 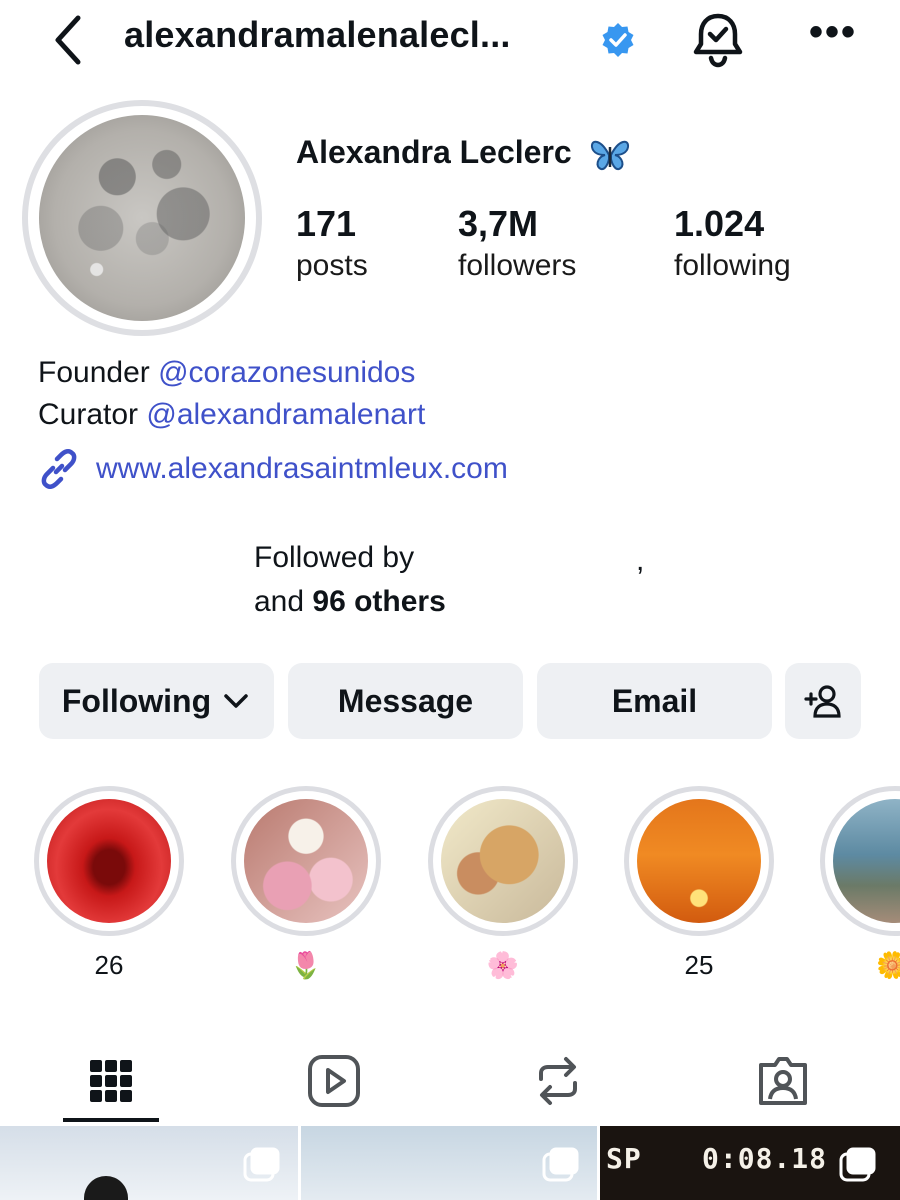 I want to click on following-button: Following, so click(x=156, y=701).